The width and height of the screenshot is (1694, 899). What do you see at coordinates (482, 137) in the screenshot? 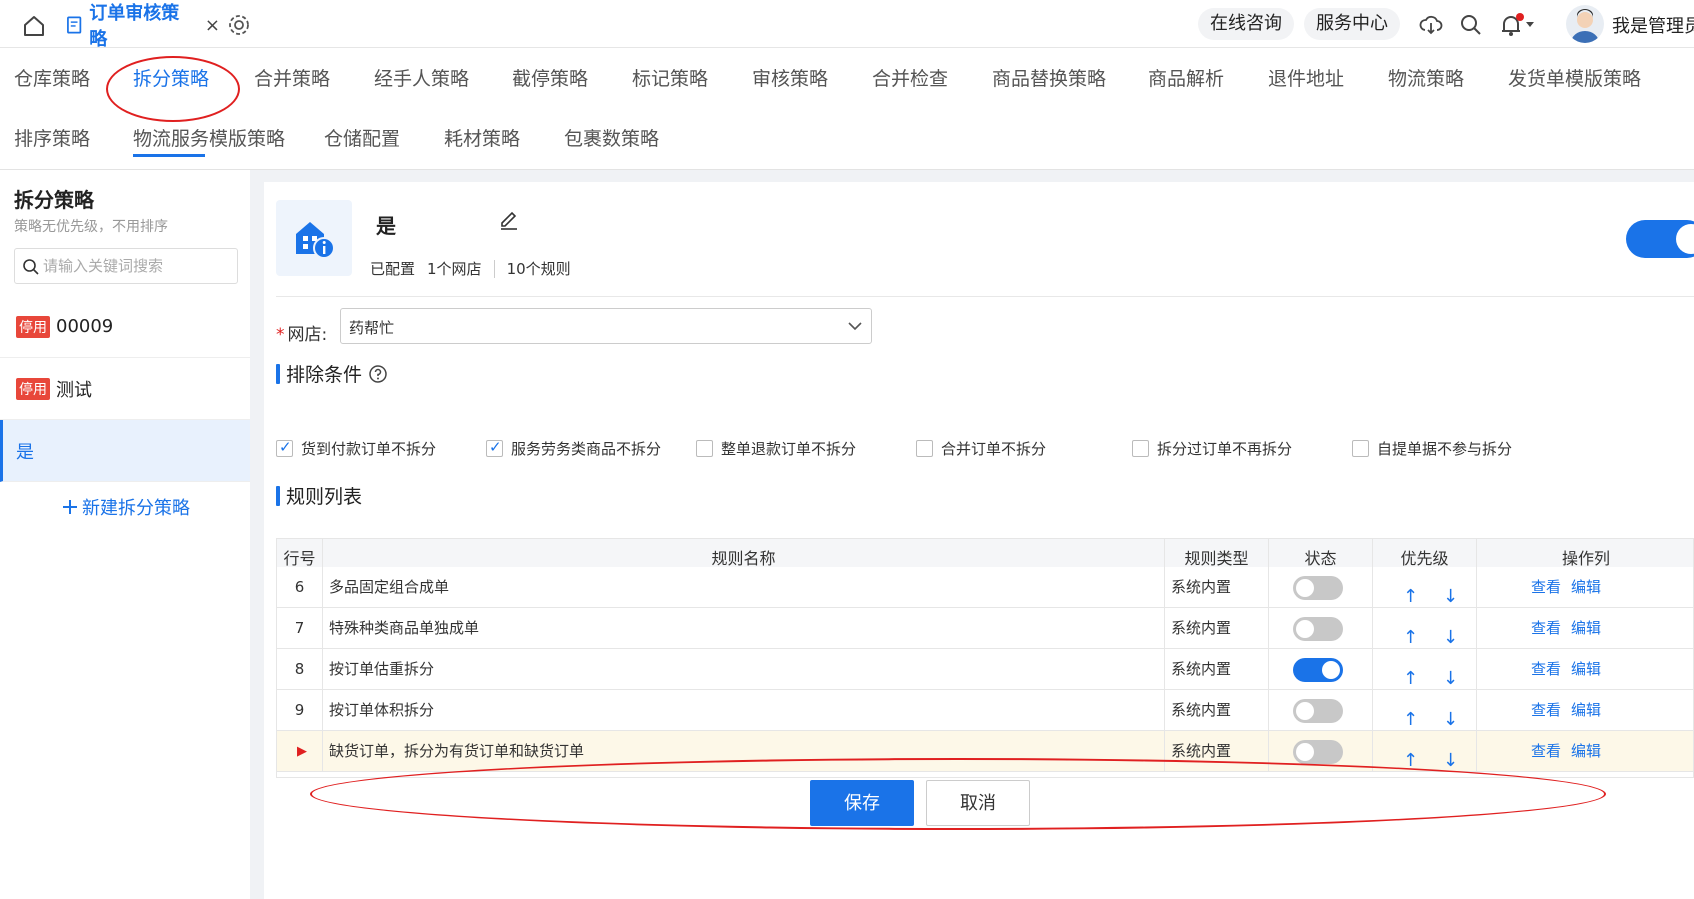
I see `nav-item-consumables: 耗材策略` at bounding box center [482, 137].